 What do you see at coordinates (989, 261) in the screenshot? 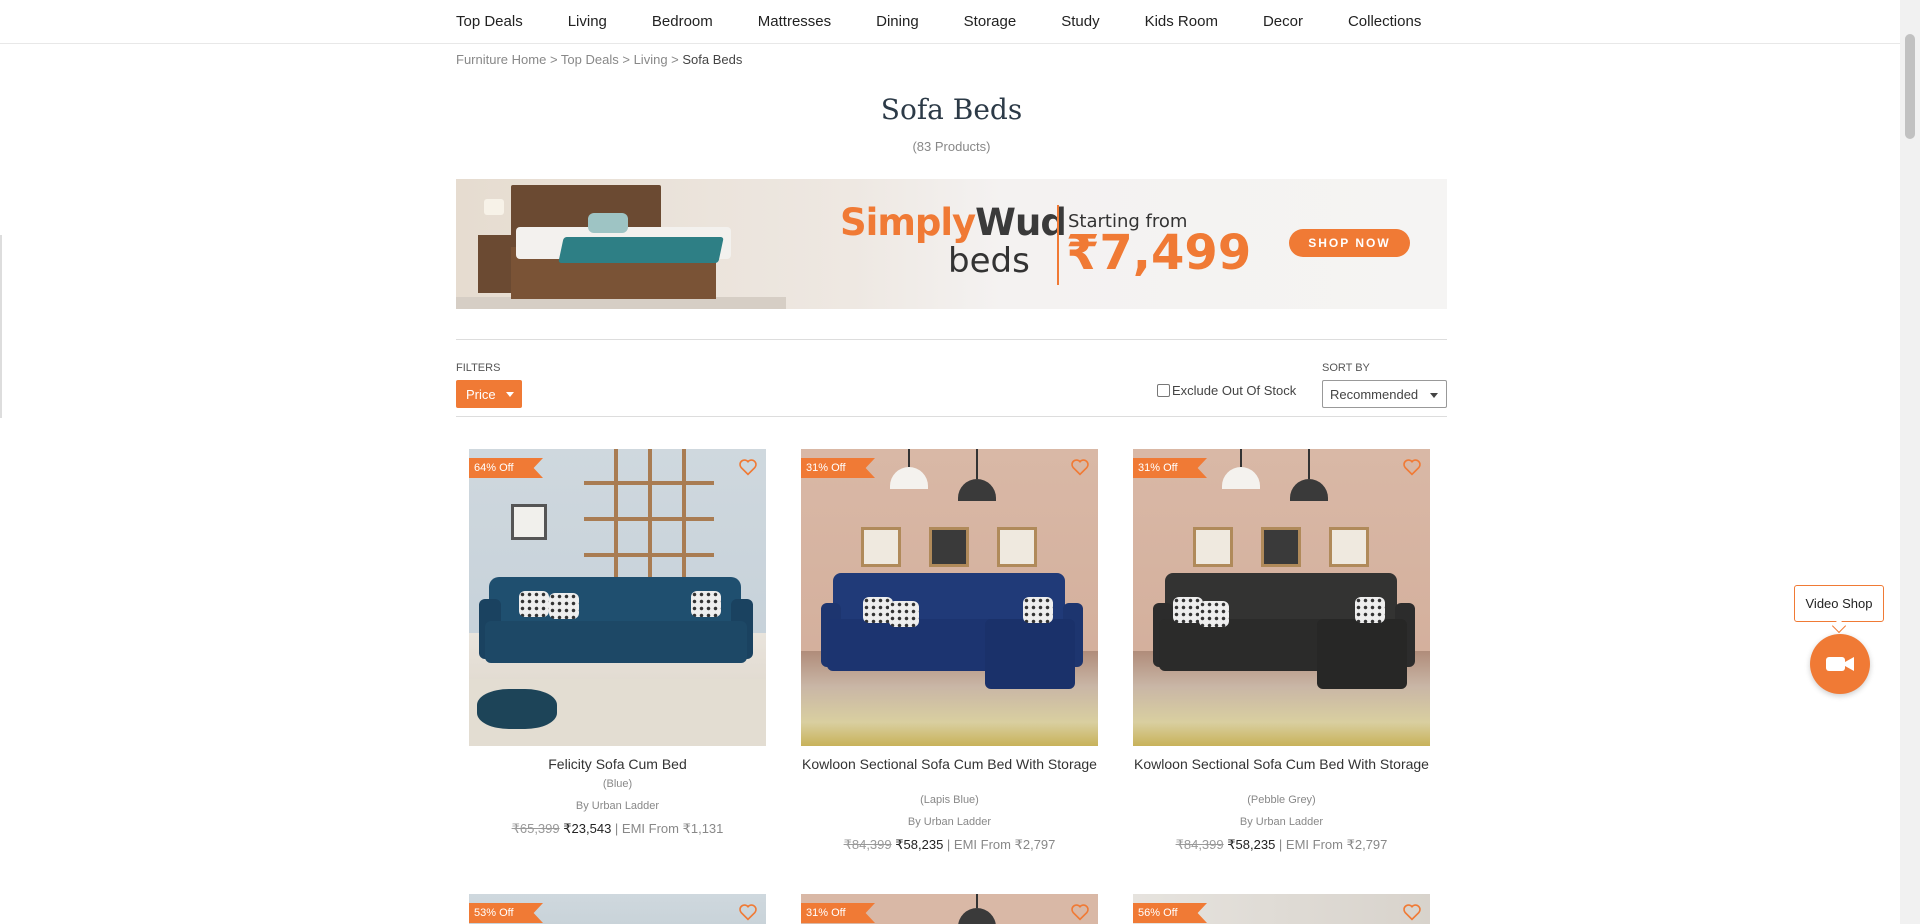
I see `banner-brand-sub: beds` at bounding box center [989, 261].